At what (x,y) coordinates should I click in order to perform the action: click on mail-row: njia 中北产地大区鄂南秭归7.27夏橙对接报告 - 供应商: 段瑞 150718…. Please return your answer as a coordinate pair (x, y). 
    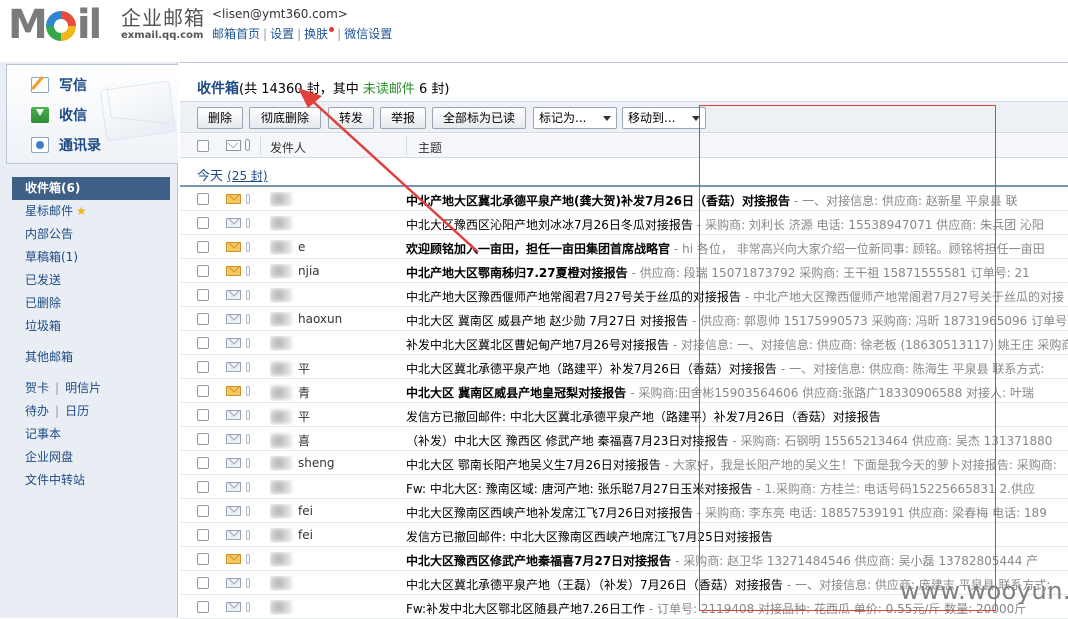
    Looking at the image, I should click on (624, 271).